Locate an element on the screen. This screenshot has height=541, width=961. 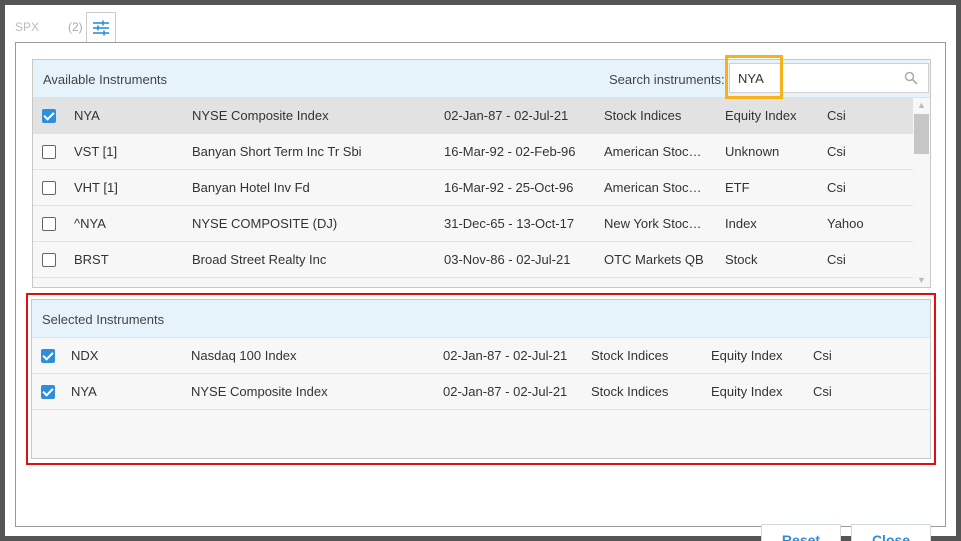
cell-type: Unknown is located at coordinates (752, 151).